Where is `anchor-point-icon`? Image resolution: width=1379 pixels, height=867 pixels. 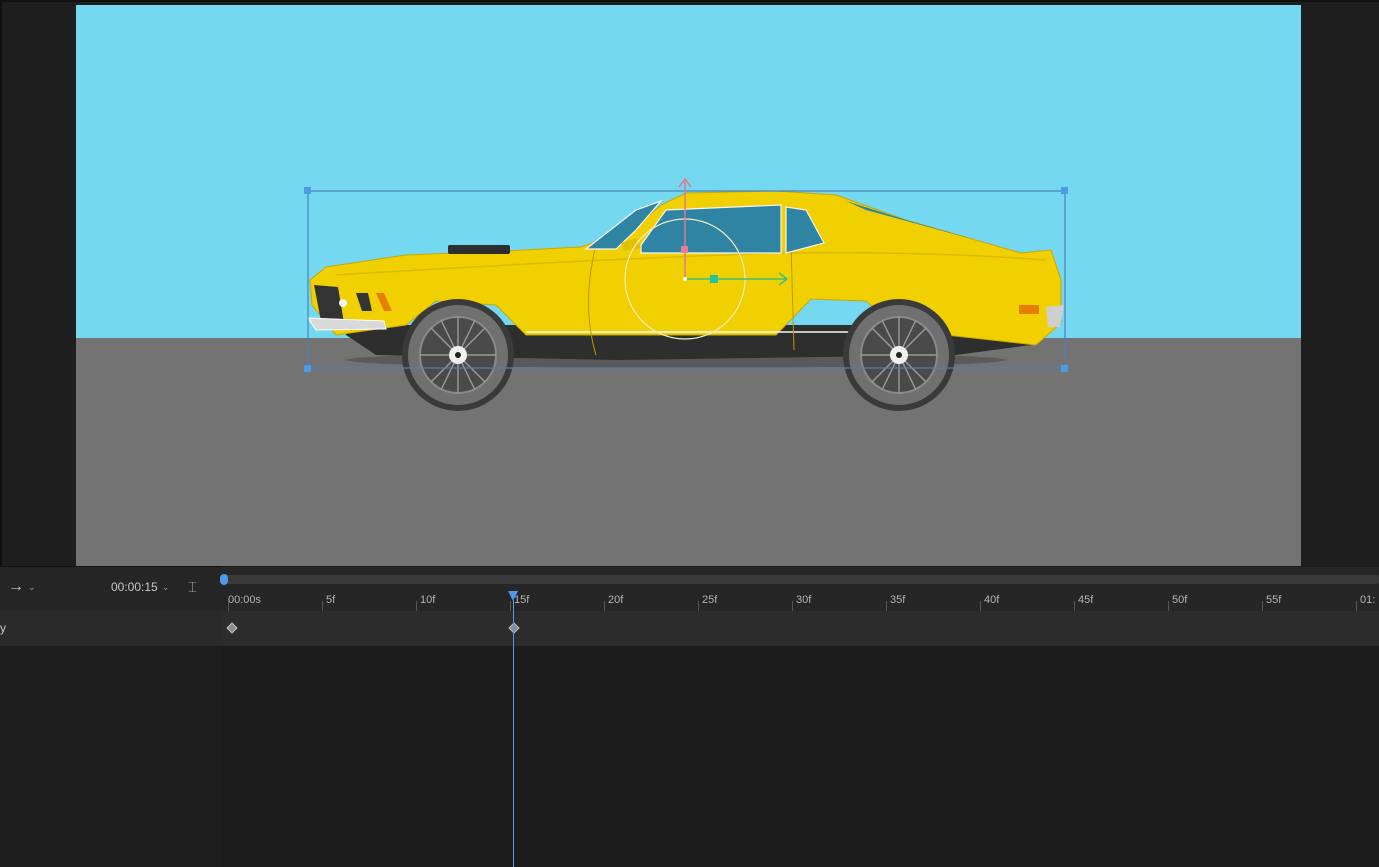
anchor-point-icon is located at coordinates (685, 279).